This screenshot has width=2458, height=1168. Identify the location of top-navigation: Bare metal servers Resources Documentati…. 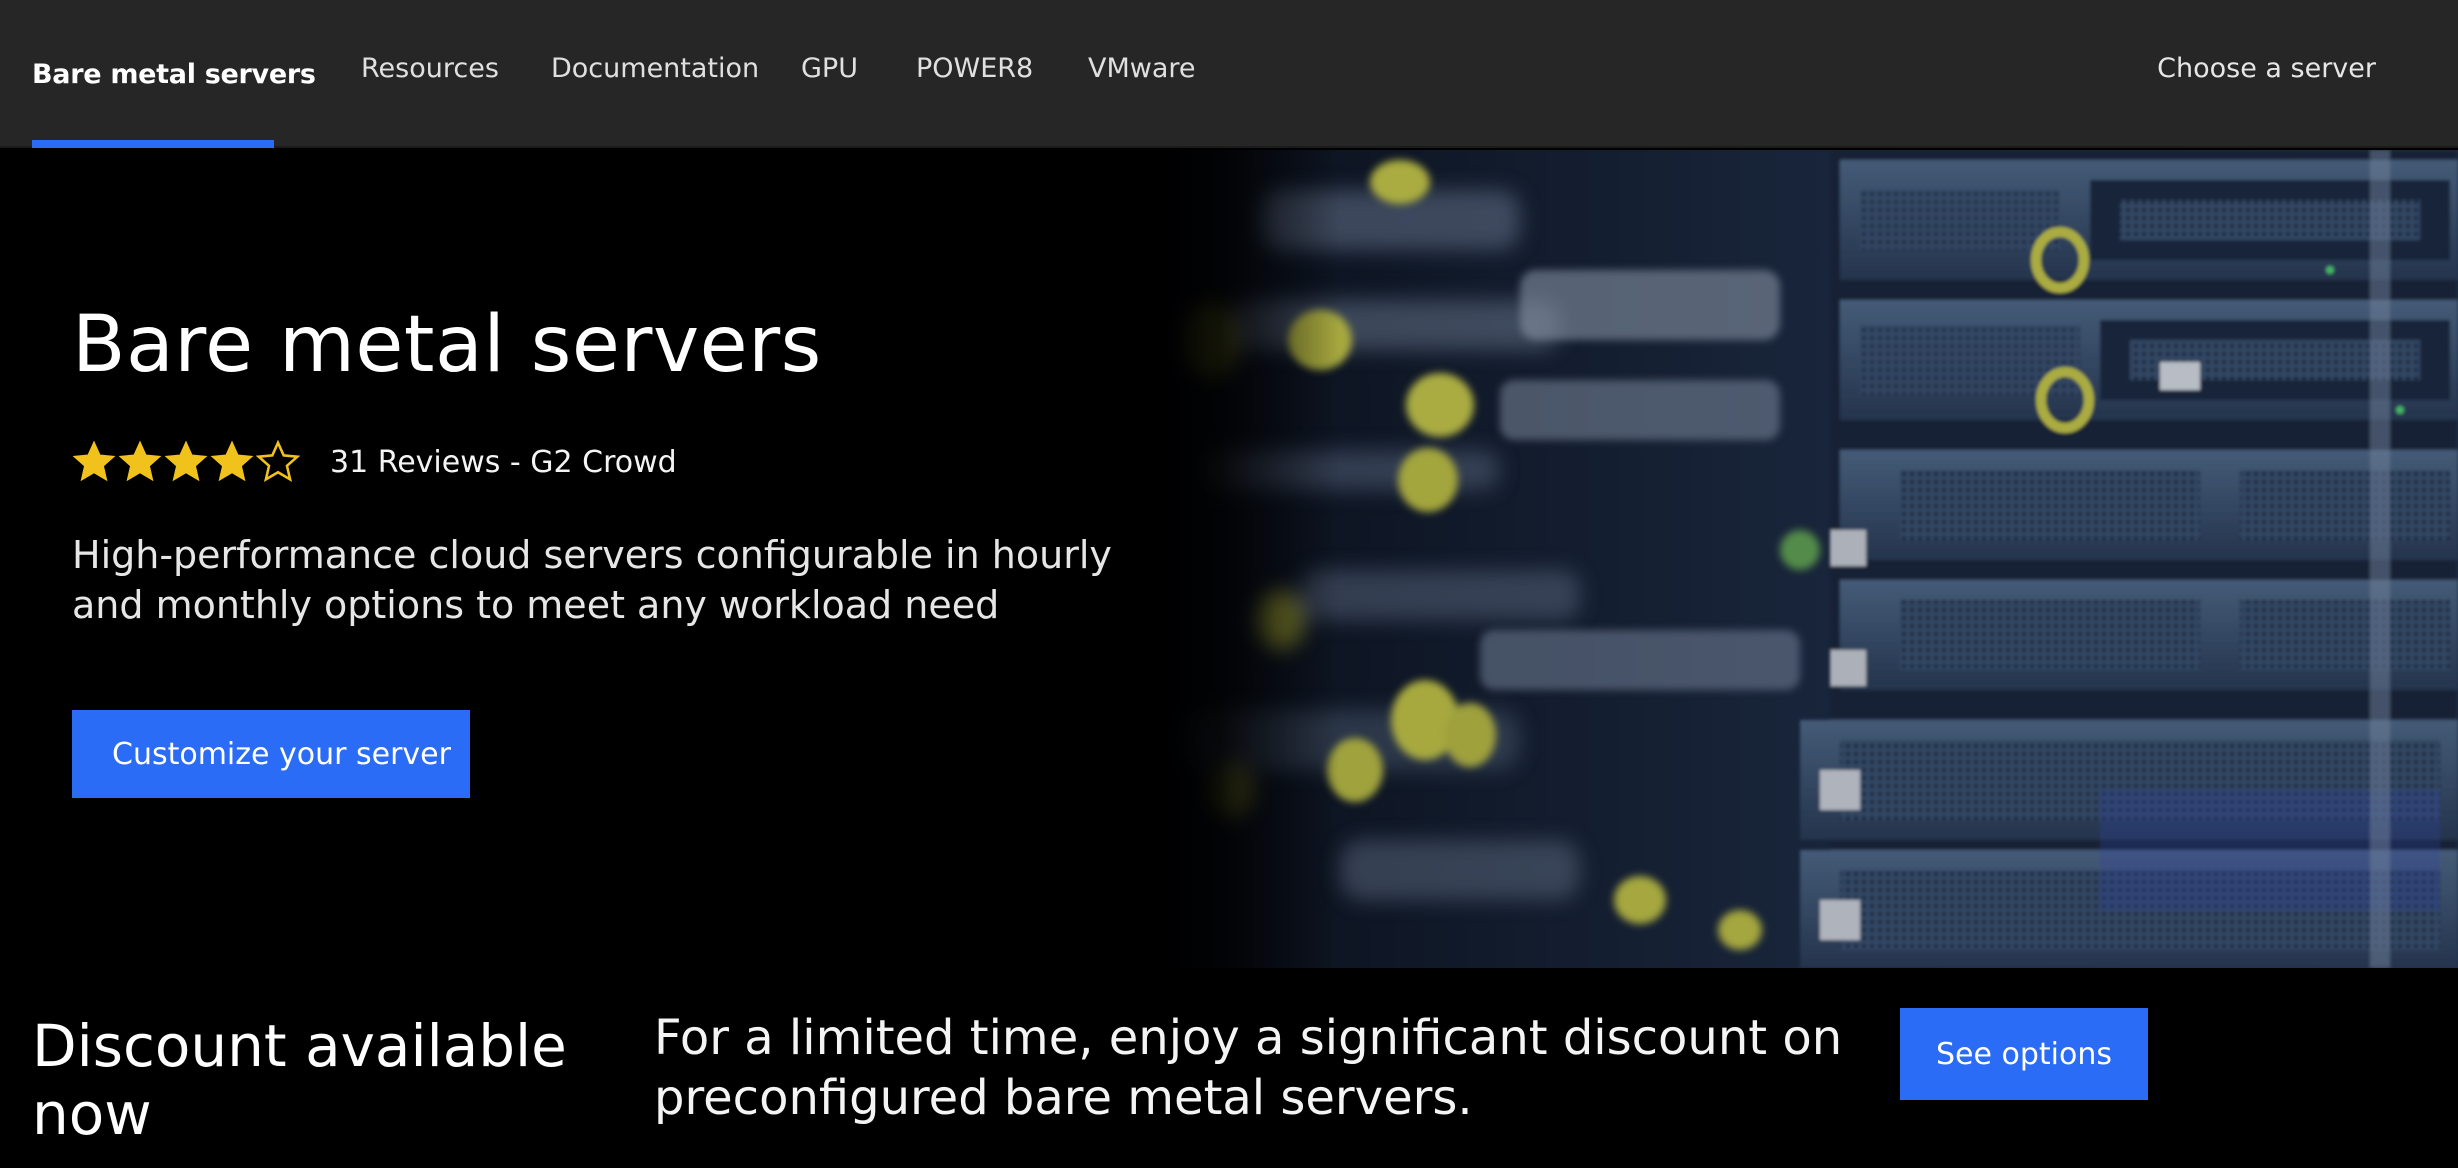
(1229, 74).